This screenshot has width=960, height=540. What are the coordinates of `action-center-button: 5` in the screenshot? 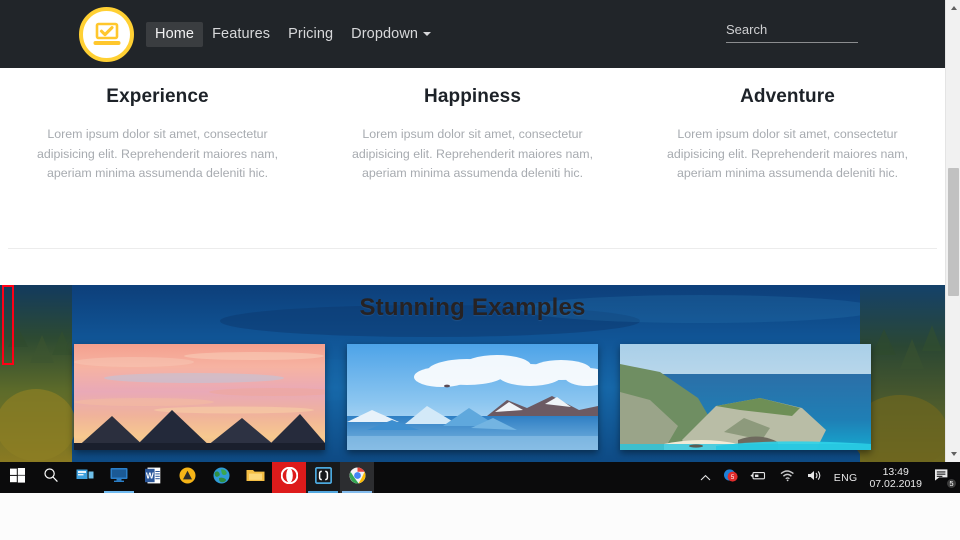 It's located at (944, 477).